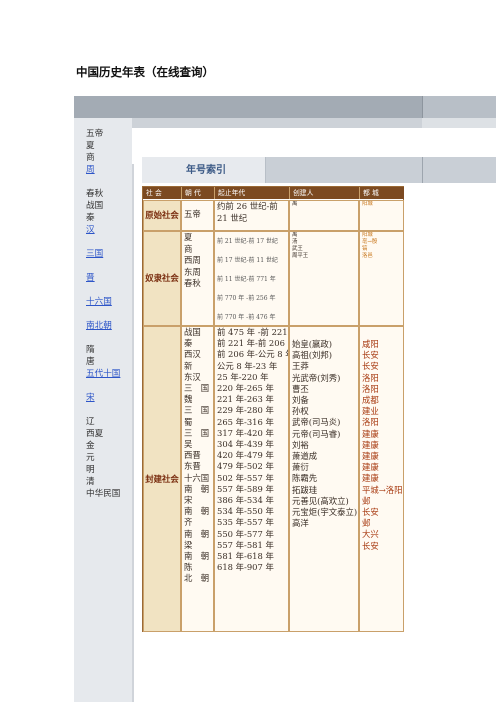 The width and height of the screenshot is (496, 702). What do you see at coordinates (188, 343) in the screenshot?
I see `dynasty-name: 秦` at bounding box center [188, 343].